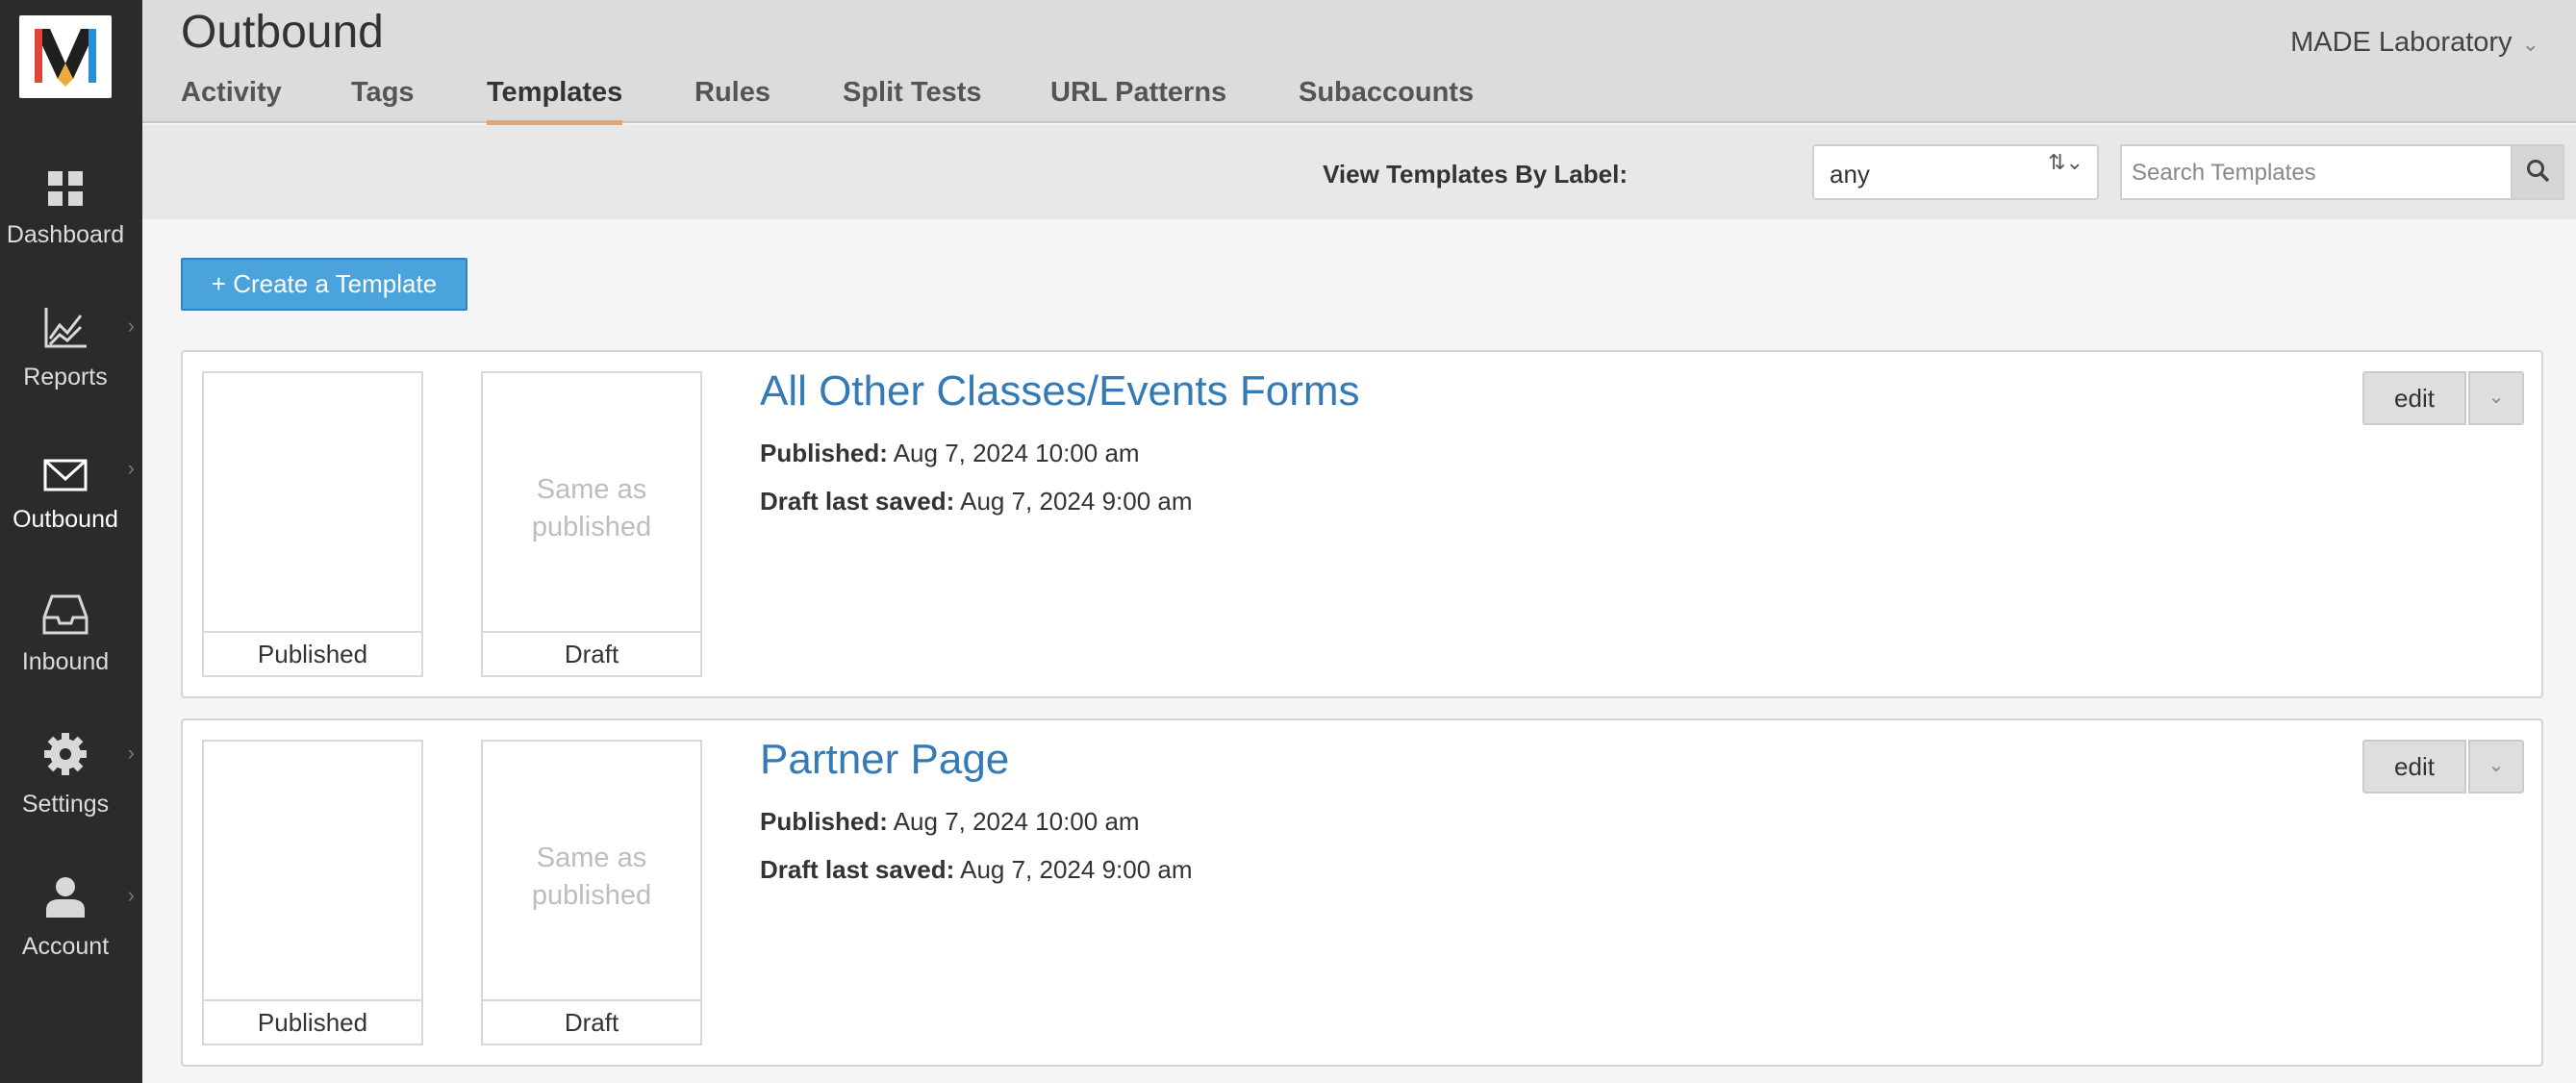 The width and height of the screenshot is (2576, 1083). I want to click on search-input, so click(2314, 173).